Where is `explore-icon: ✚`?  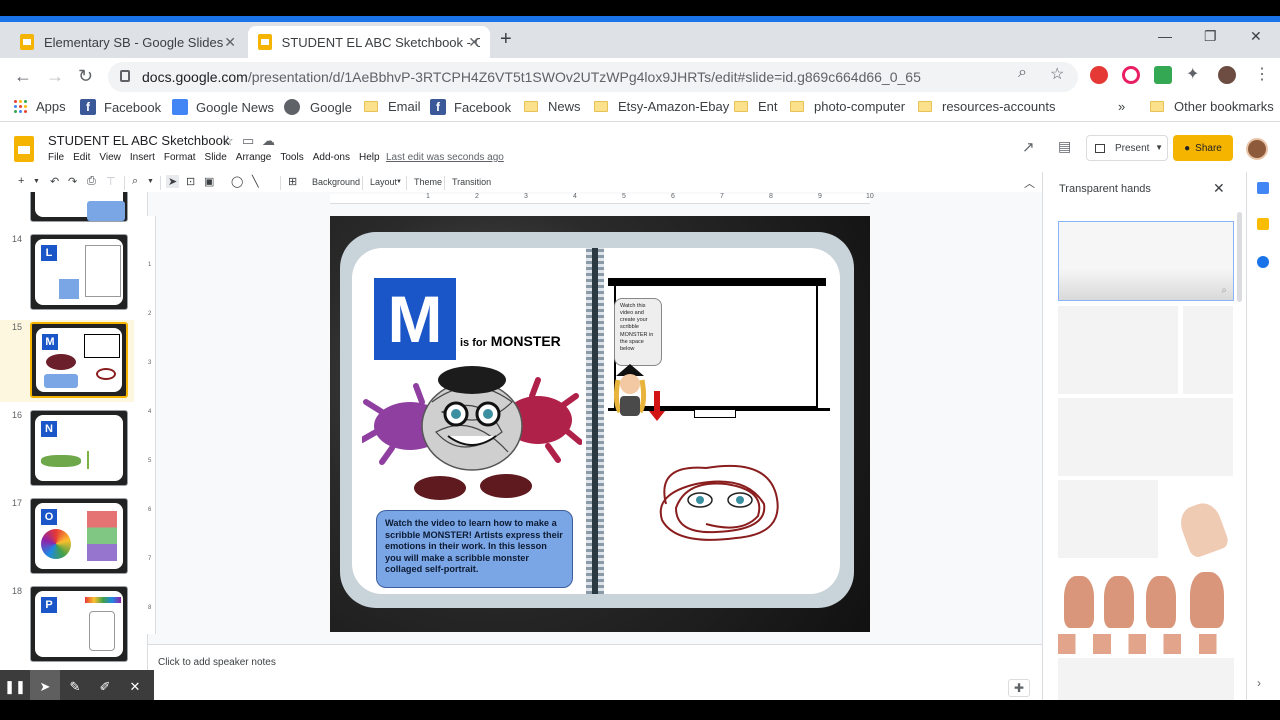
explore-icon: ✚ is located at coordinates (1019, 688).